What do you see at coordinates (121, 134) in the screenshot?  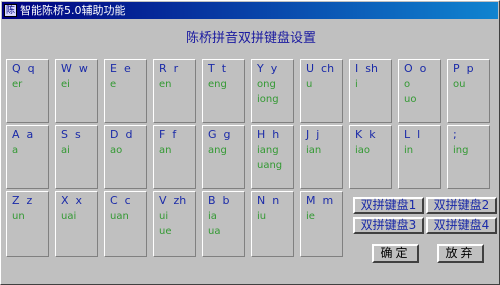 I see `key-label: D d` at bounding box center [121, 134].